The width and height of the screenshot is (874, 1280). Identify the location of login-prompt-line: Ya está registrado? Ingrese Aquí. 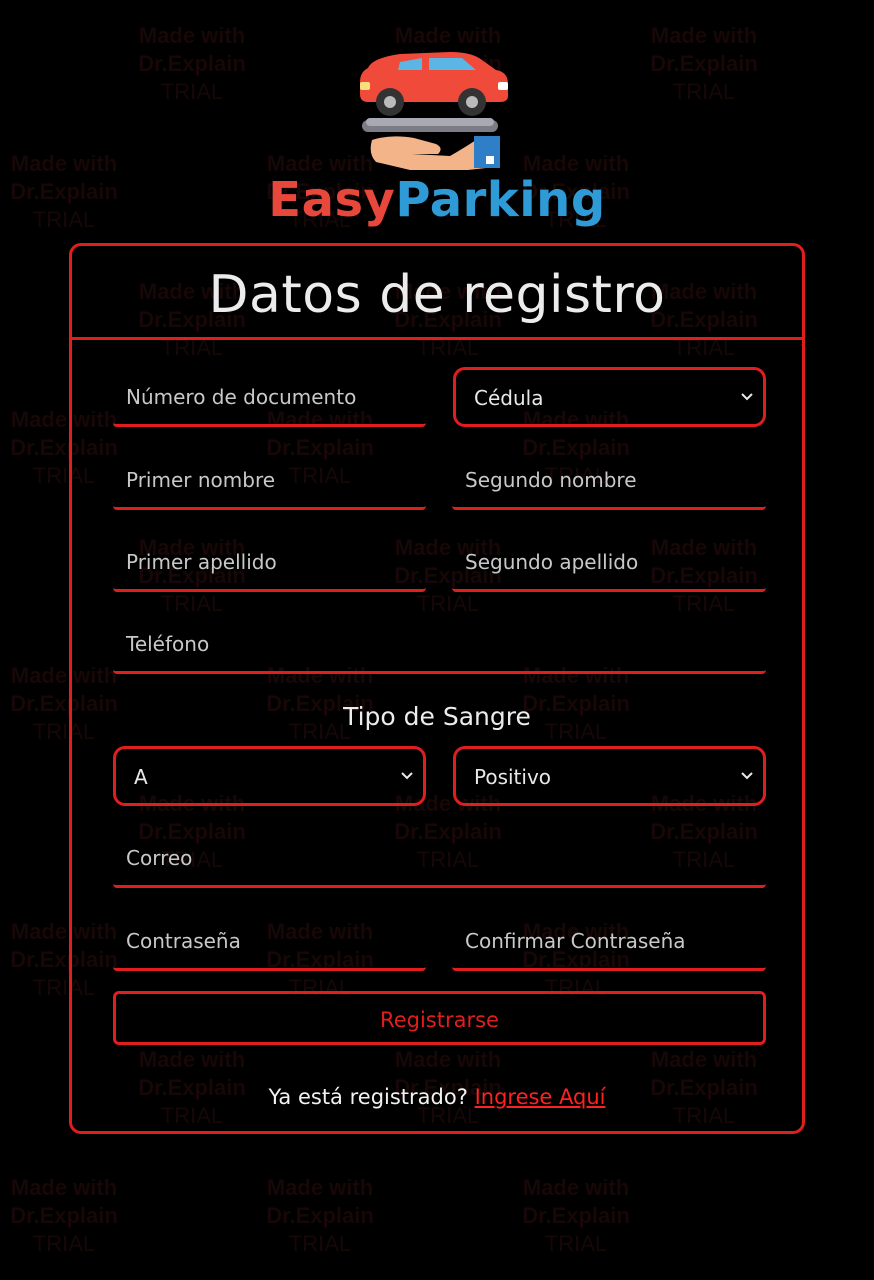
(437, 1097).